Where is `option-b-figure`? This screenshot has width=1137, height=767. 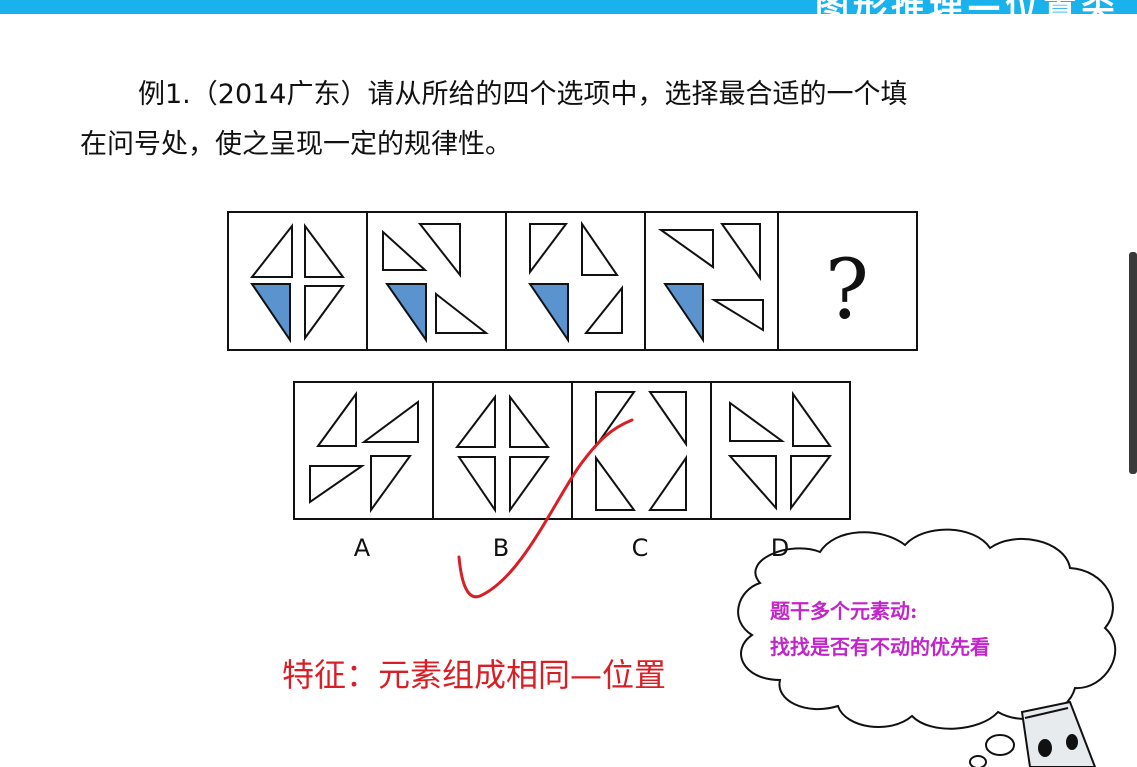 option-b-figure is located at coordinates (502, 454).